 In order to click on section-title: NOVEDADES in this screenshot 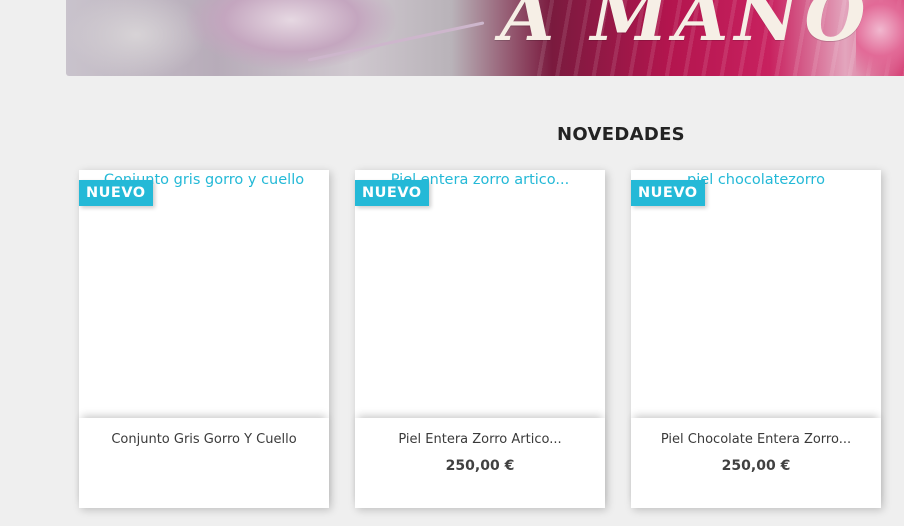, I will do `click(621, 134)`.